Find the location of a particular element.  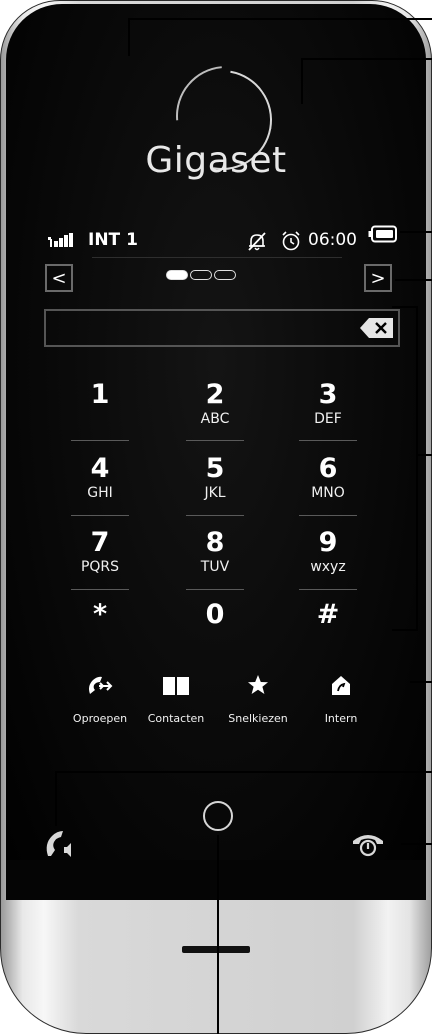

internal-number-label: INT 1 is located at coordinates (113, 240).